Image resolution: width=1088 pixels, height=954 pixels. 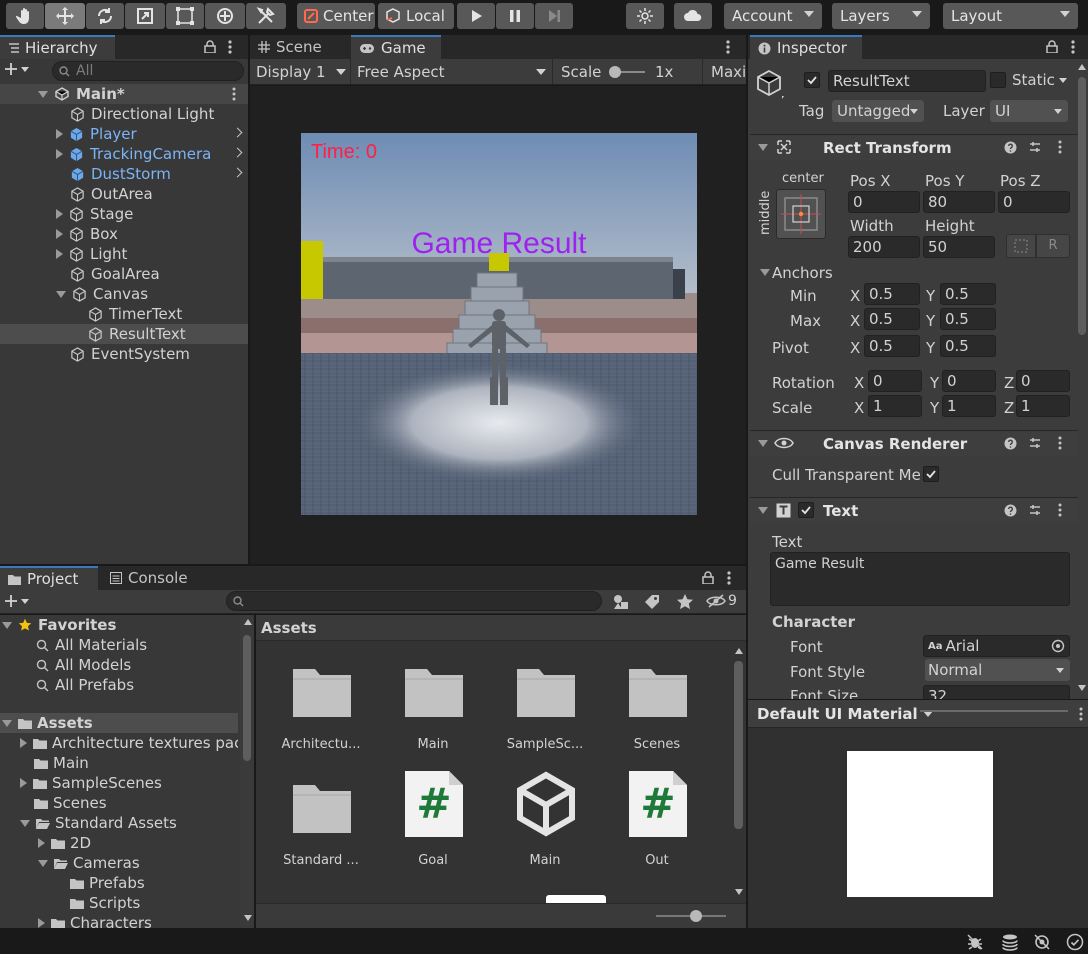 I want to click on tag-dropdown: Untagged, so click(x=878, y=111).